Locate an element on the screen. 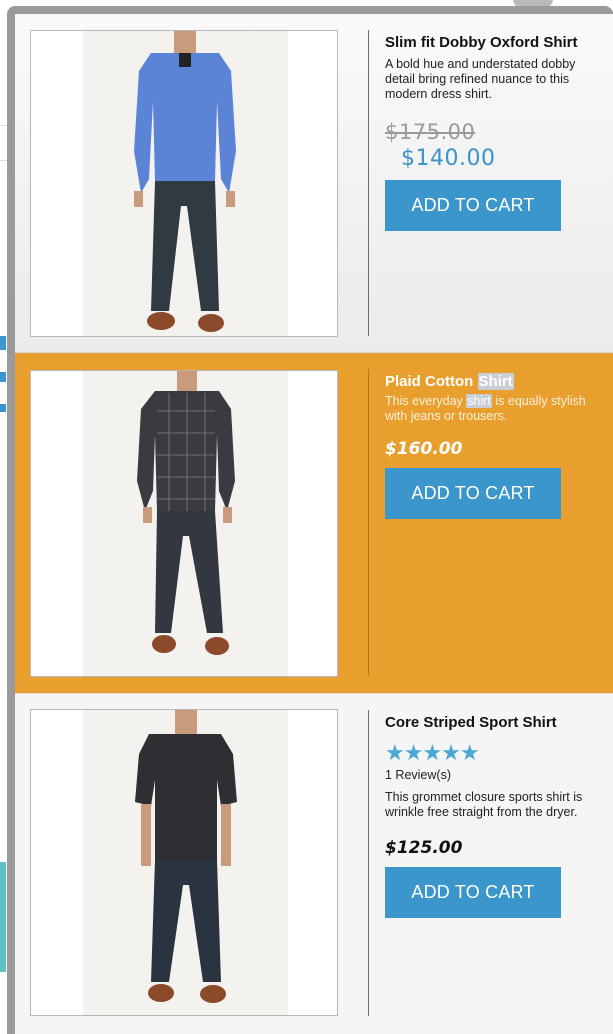 This screenshot has height=1034, width=613. sale-price: $140.00 is located at coordinates (448, 158).